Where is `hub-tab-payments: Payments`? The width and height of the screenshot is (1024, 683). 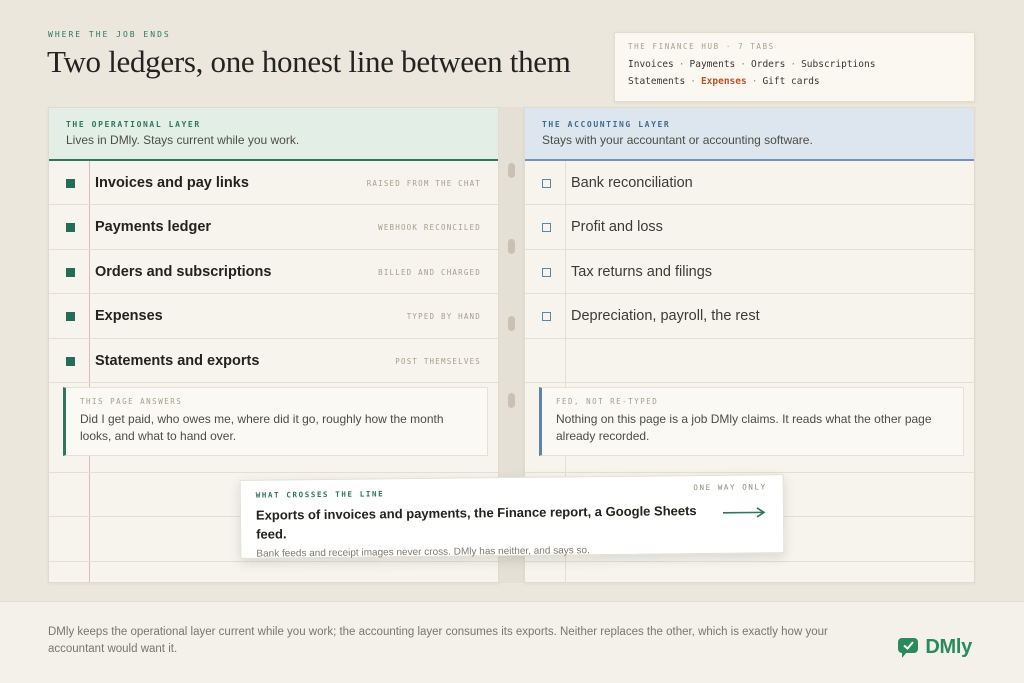
hub-tab-payments: Payments is located at coordinates (713, 64).